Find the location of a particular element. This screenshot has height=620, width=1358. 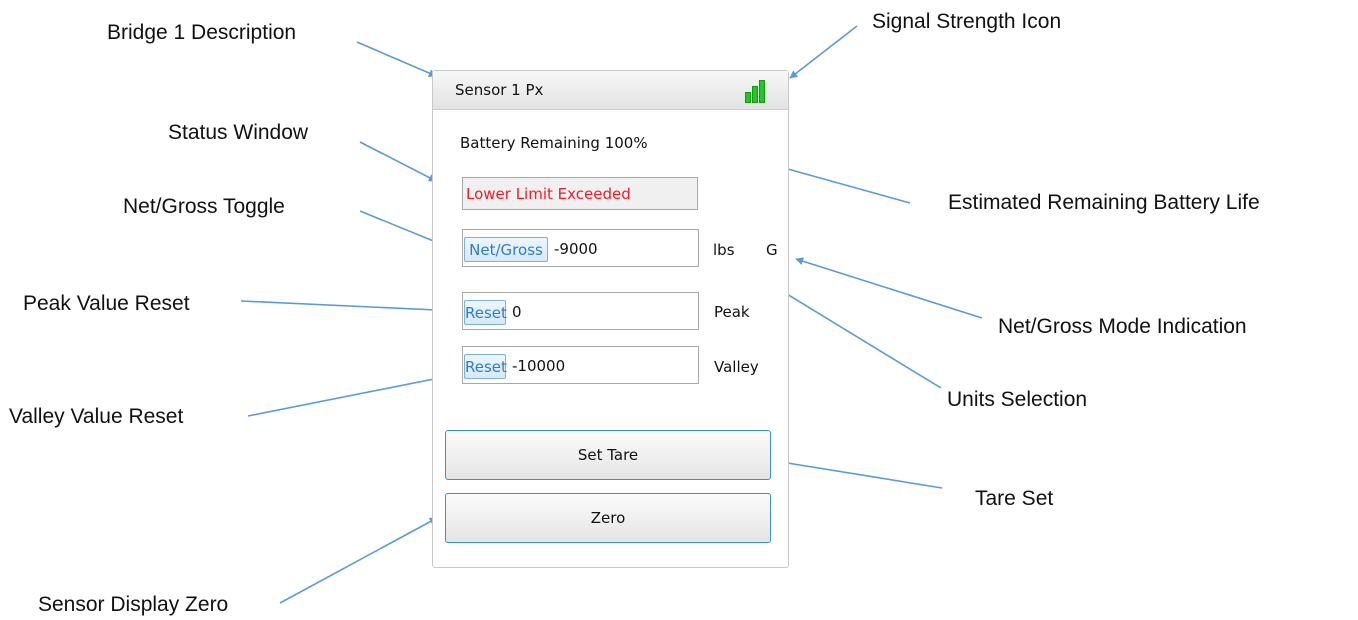

callout-tare-set: Tare Set is located at coordinates (1014, 498).